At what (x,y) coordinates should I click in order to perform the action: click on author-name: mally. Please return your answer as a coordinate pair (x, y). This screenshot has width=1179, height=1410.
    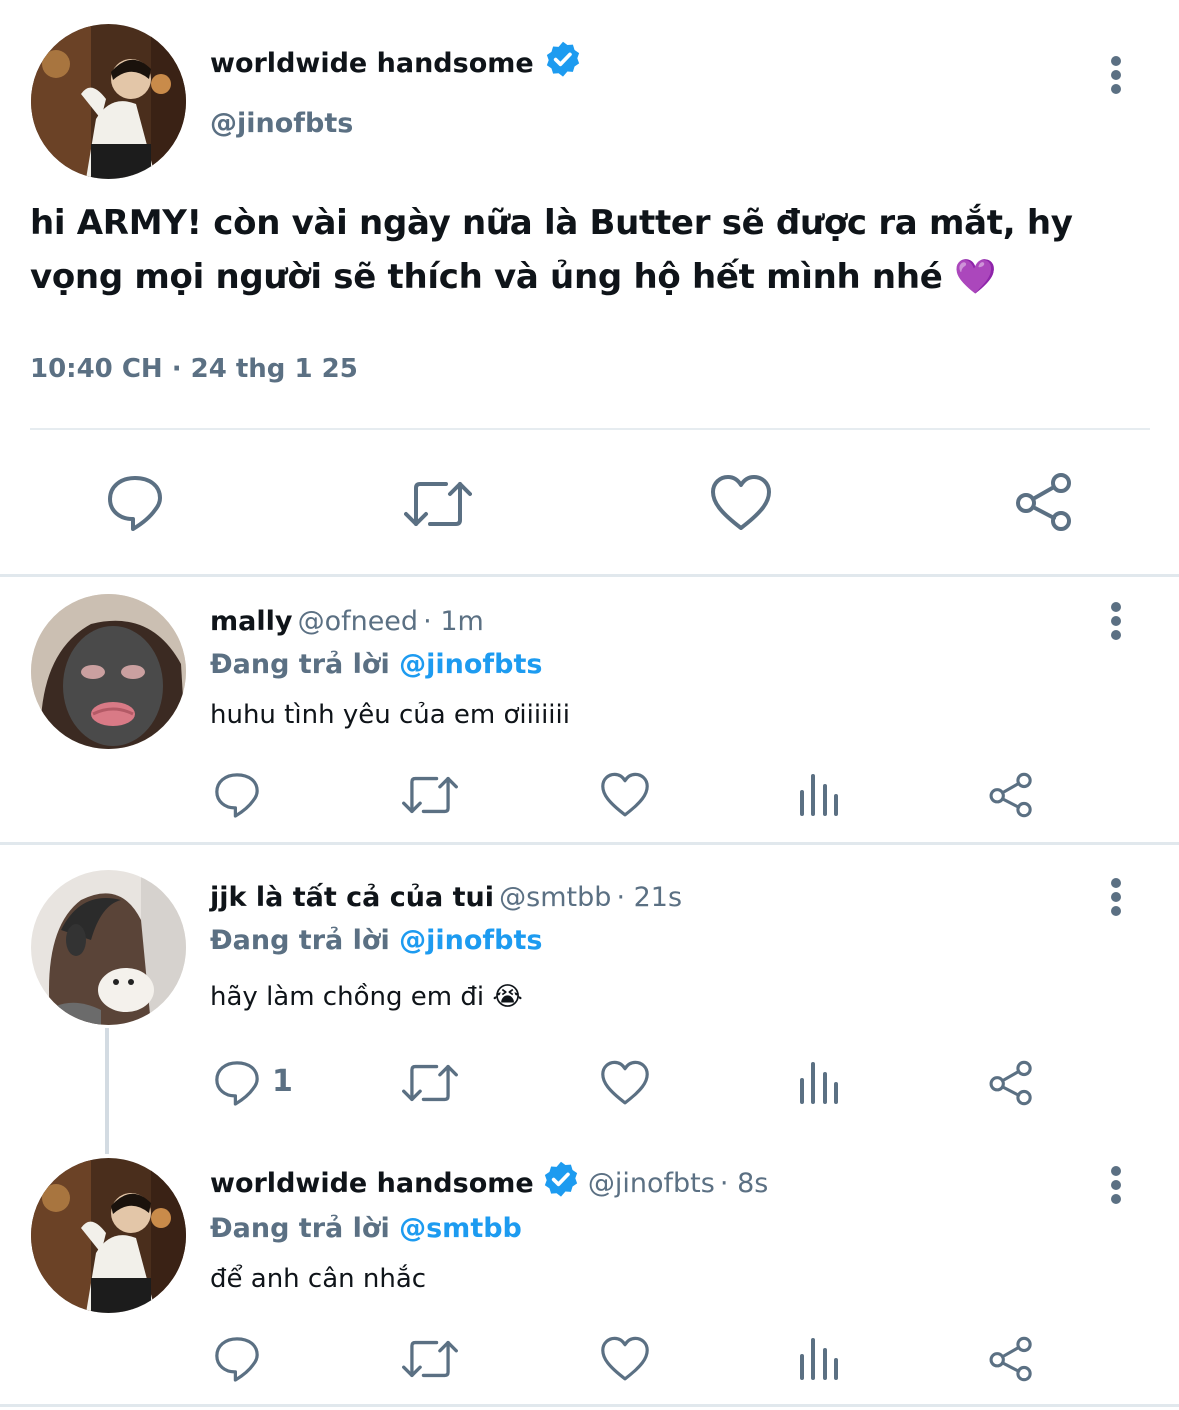
    Looking at the image, I should click on (251, 621).